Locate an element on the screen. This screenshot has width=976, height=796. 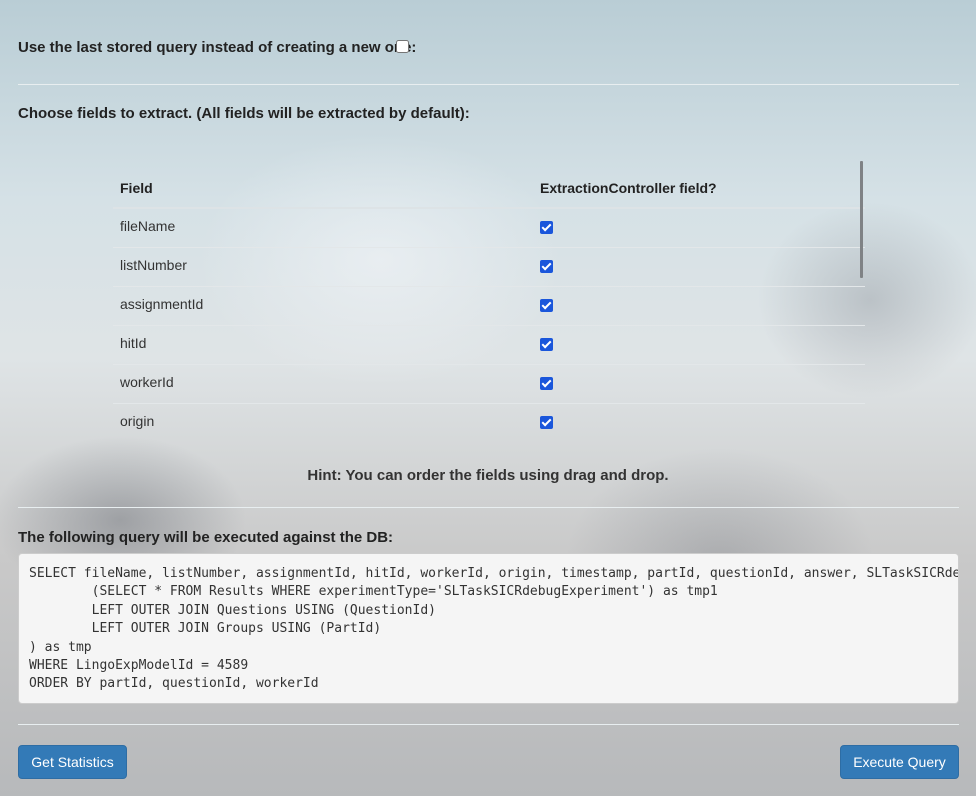
column-header-field: Field is located at coordinates (323, 183).